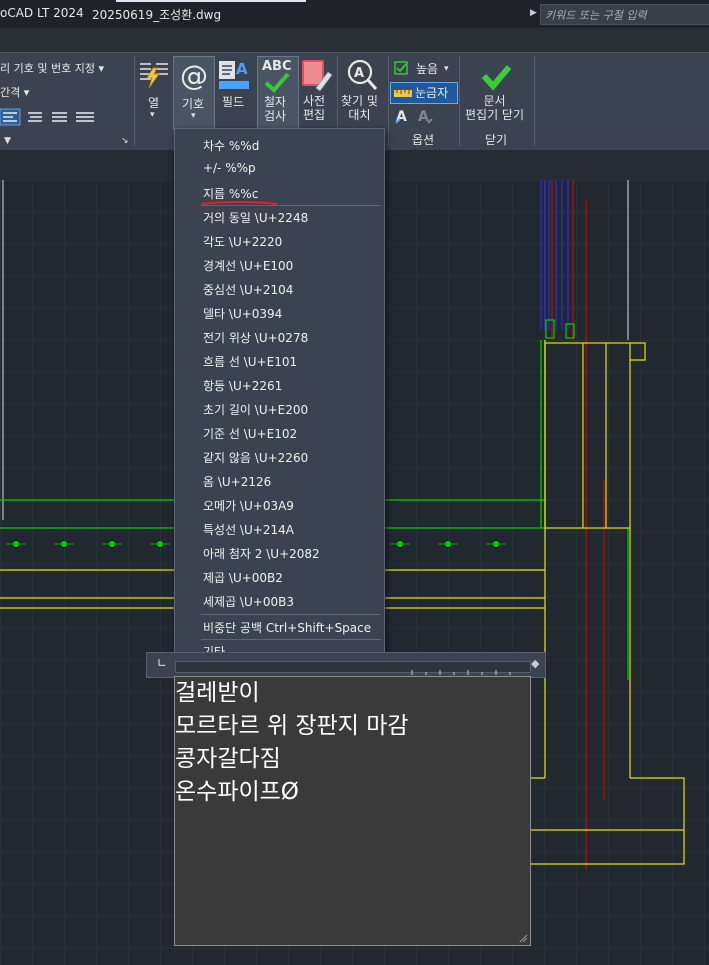 This screenshot has height=965, width=709. I want to click on field-icon: A, so click(234, 74).